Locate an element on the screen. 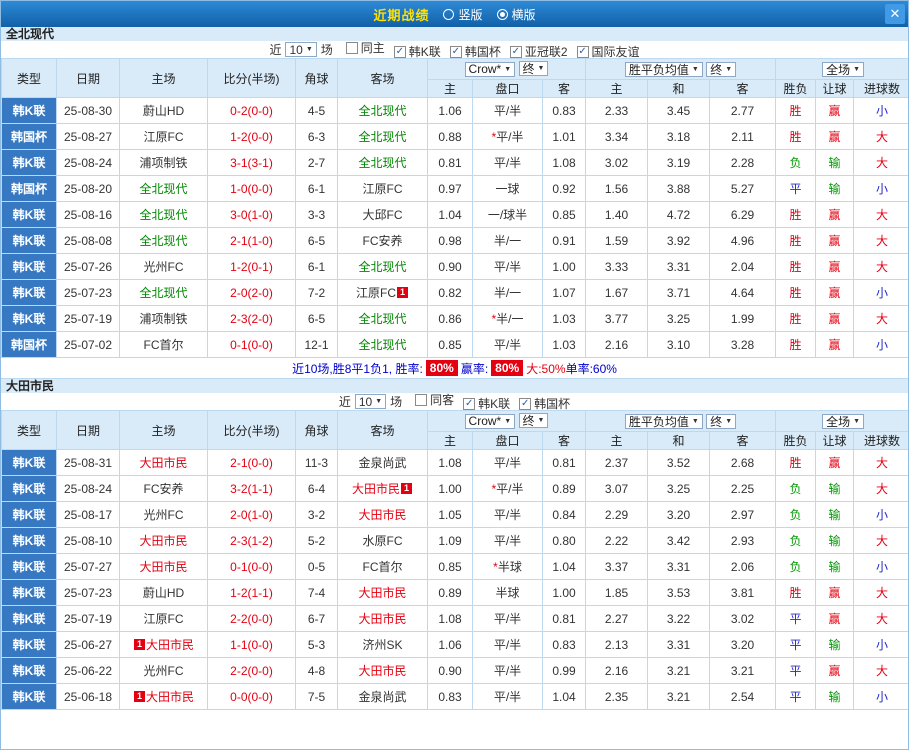 The height and width of the screenshot is (750, 909). layout-radio-horizontal: 横版 is located at coordinates (516, 14).